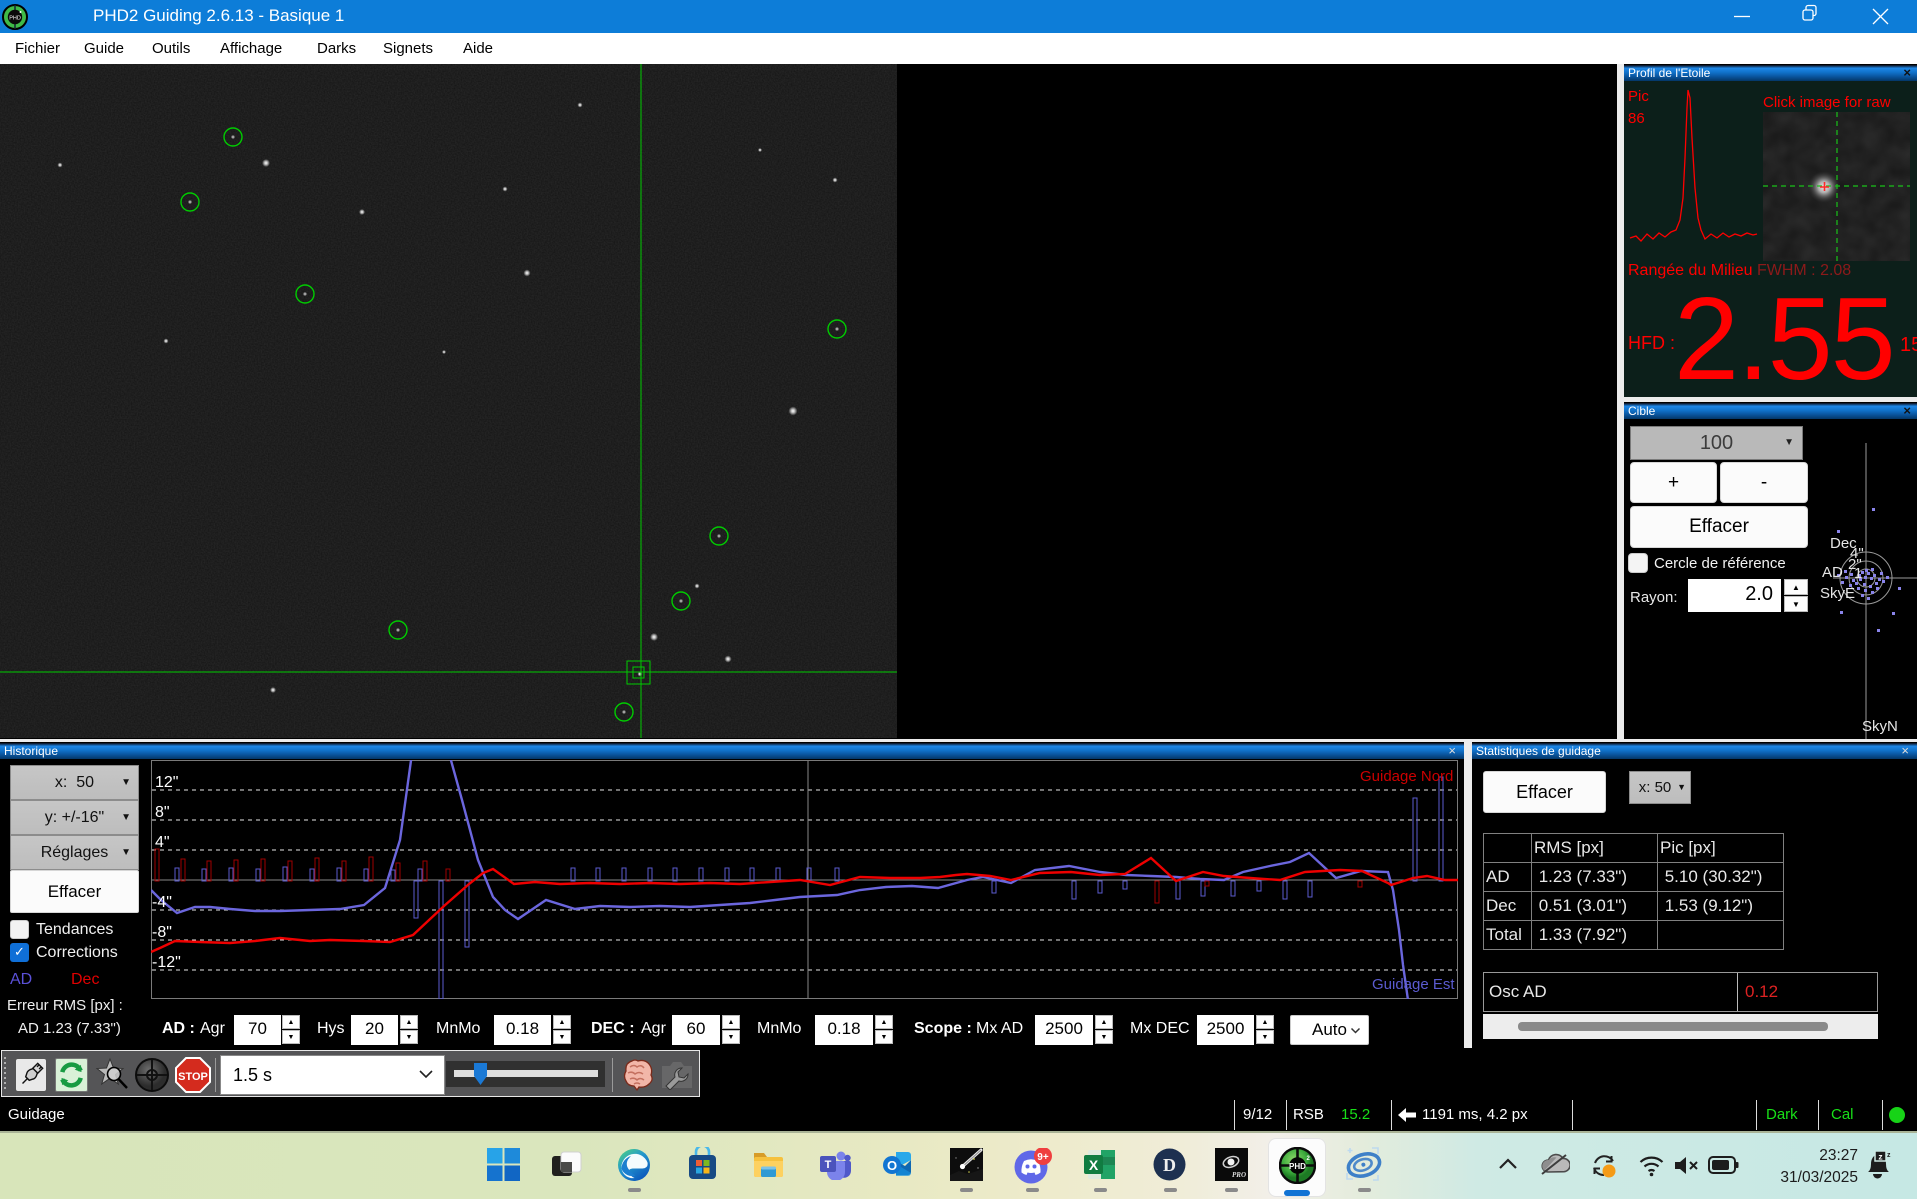  What do you see at coordinates (193, 1077) in the screenshot?
I see `svg-text: STOP` at bounding box center [193, 1077].